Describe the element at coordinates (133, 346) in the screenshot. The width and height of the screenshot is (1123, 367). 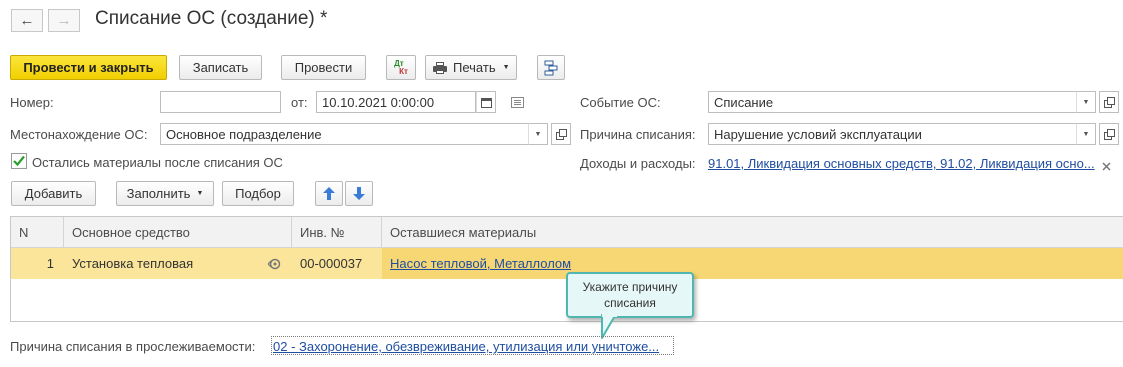
I see `trace-reason-label: Причина списания в прослеживаемости:` at that location.